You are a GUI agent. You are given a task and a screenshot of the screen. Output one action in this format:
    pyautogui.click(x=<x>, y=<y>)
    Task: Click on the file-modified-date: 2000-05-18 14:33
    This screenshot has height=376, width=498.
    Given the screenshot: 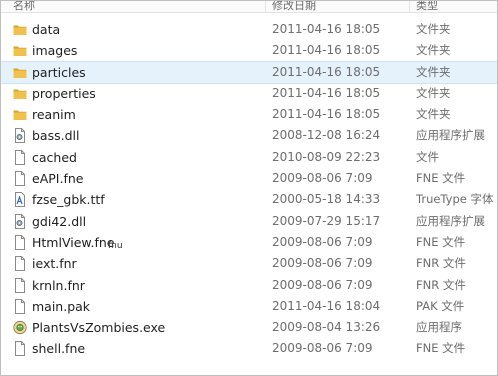 What is the action you would take?
    pyautogui.click(x=326, y=199)
    